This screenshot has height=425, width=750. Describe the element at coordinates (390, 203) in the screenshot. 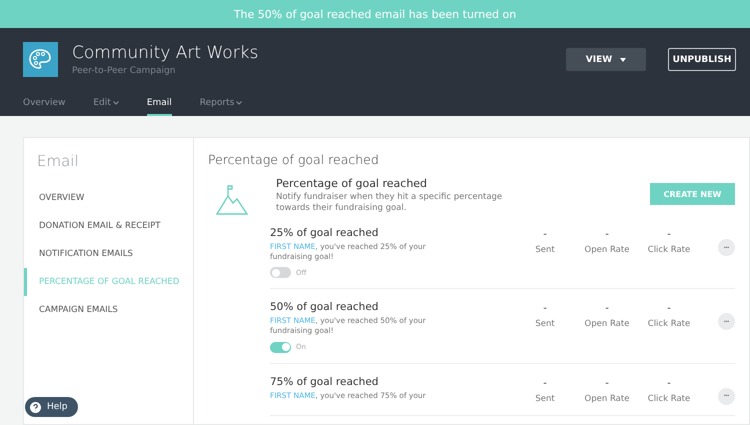

I see `intro-description: Notify fundraiser when they hit a specific percentage towards their fundraising goal.` at that location.